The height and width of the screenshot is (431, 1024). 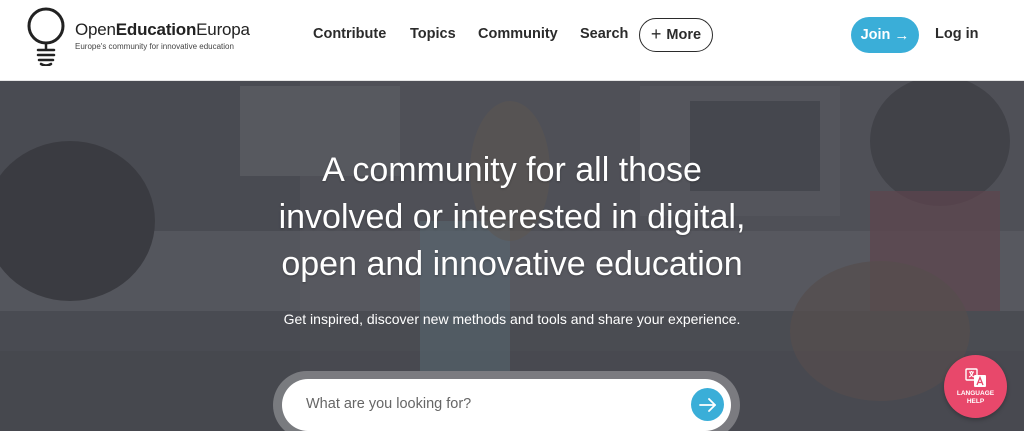 What do you see at coordinates (975, 397) in the screenshot?
I see `language-help-label: LANGUAGE HELP` at bounding box center [975, 397].